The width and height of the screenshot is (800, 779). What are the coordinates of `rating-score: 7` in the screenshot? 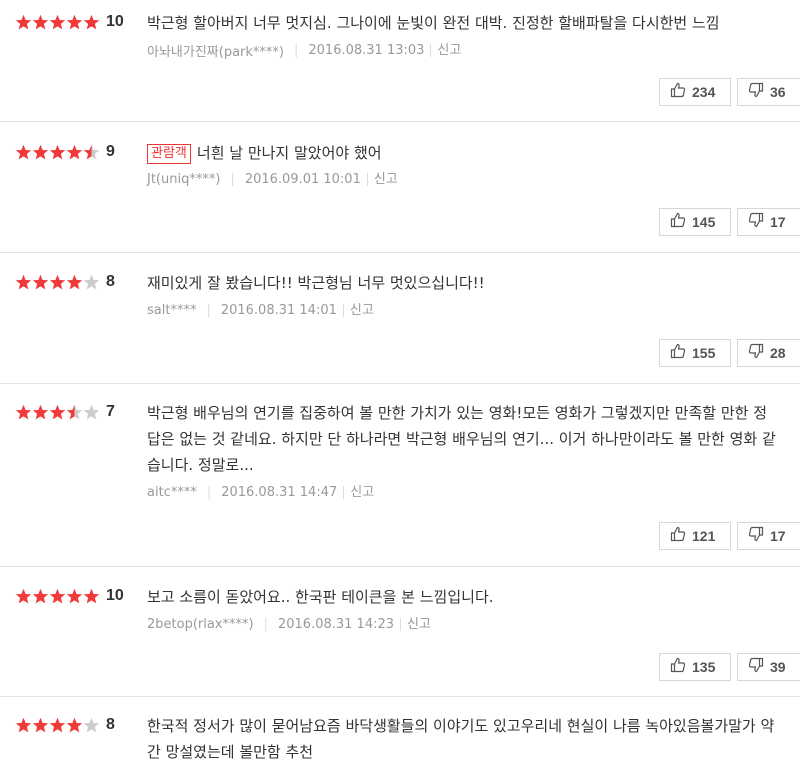 It's located at (65, 412).